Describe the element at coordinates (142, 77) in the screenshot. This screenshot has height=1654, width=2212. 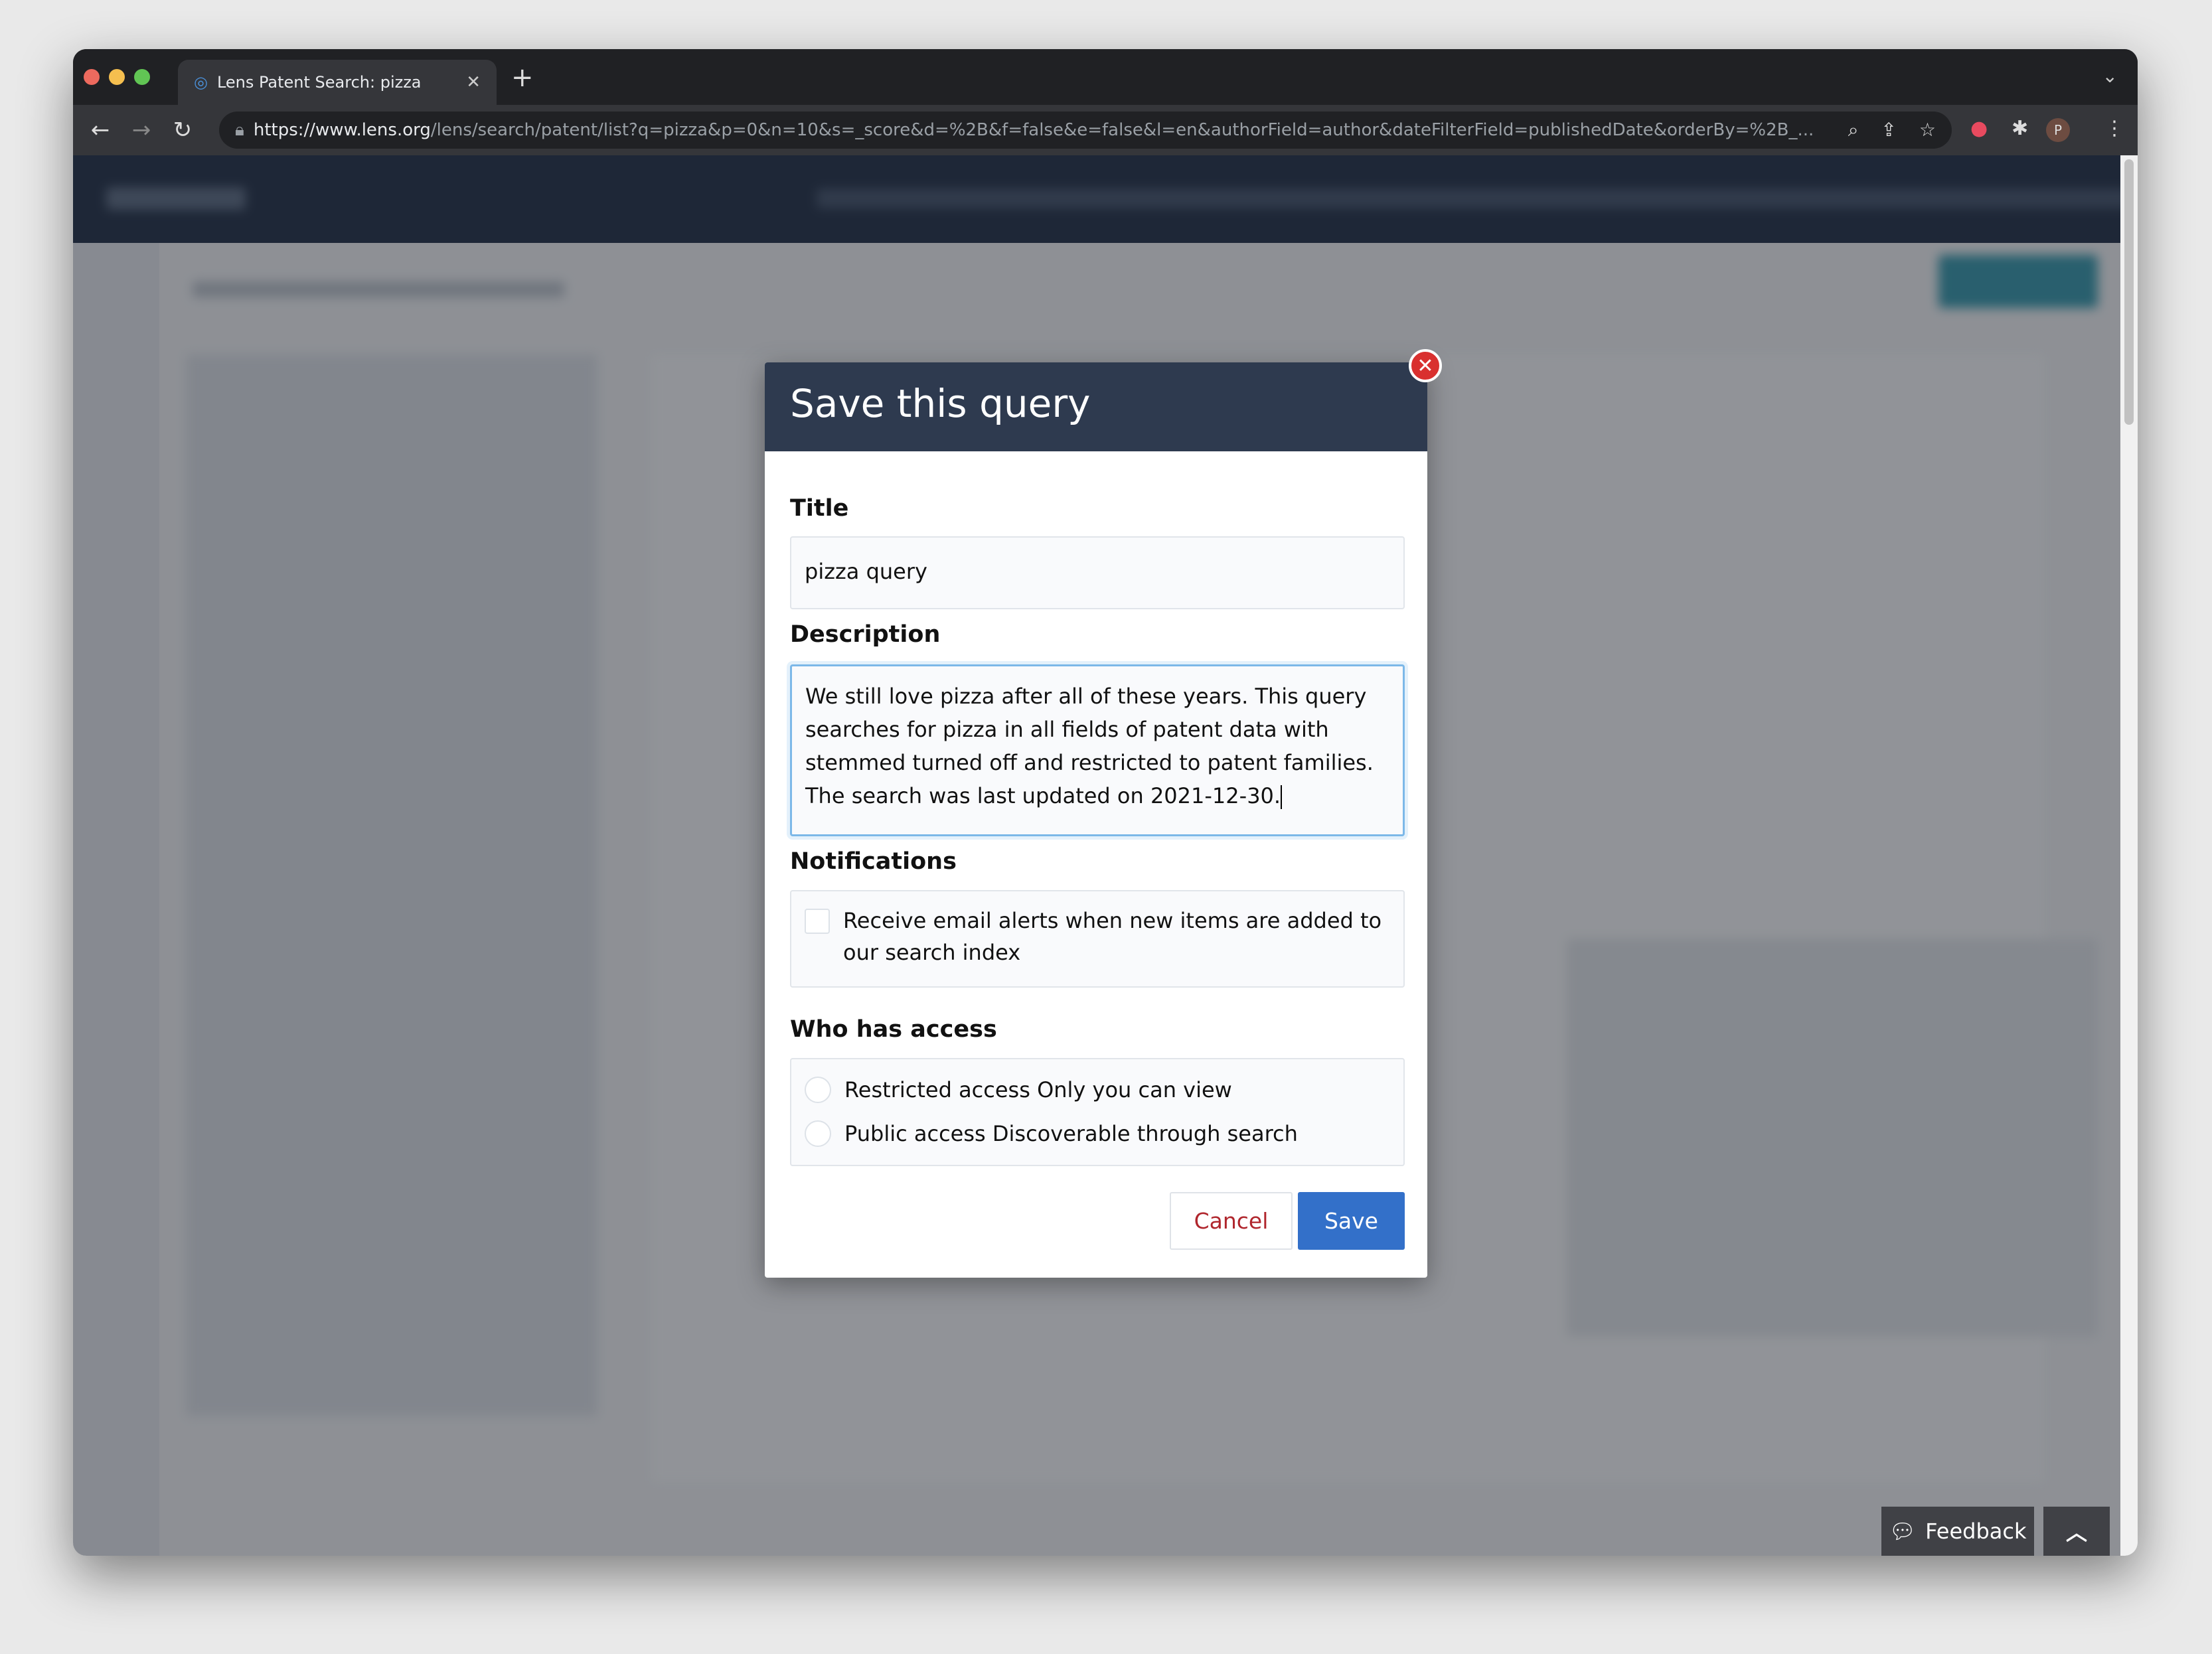
I see `maximize-window-button` at that location.